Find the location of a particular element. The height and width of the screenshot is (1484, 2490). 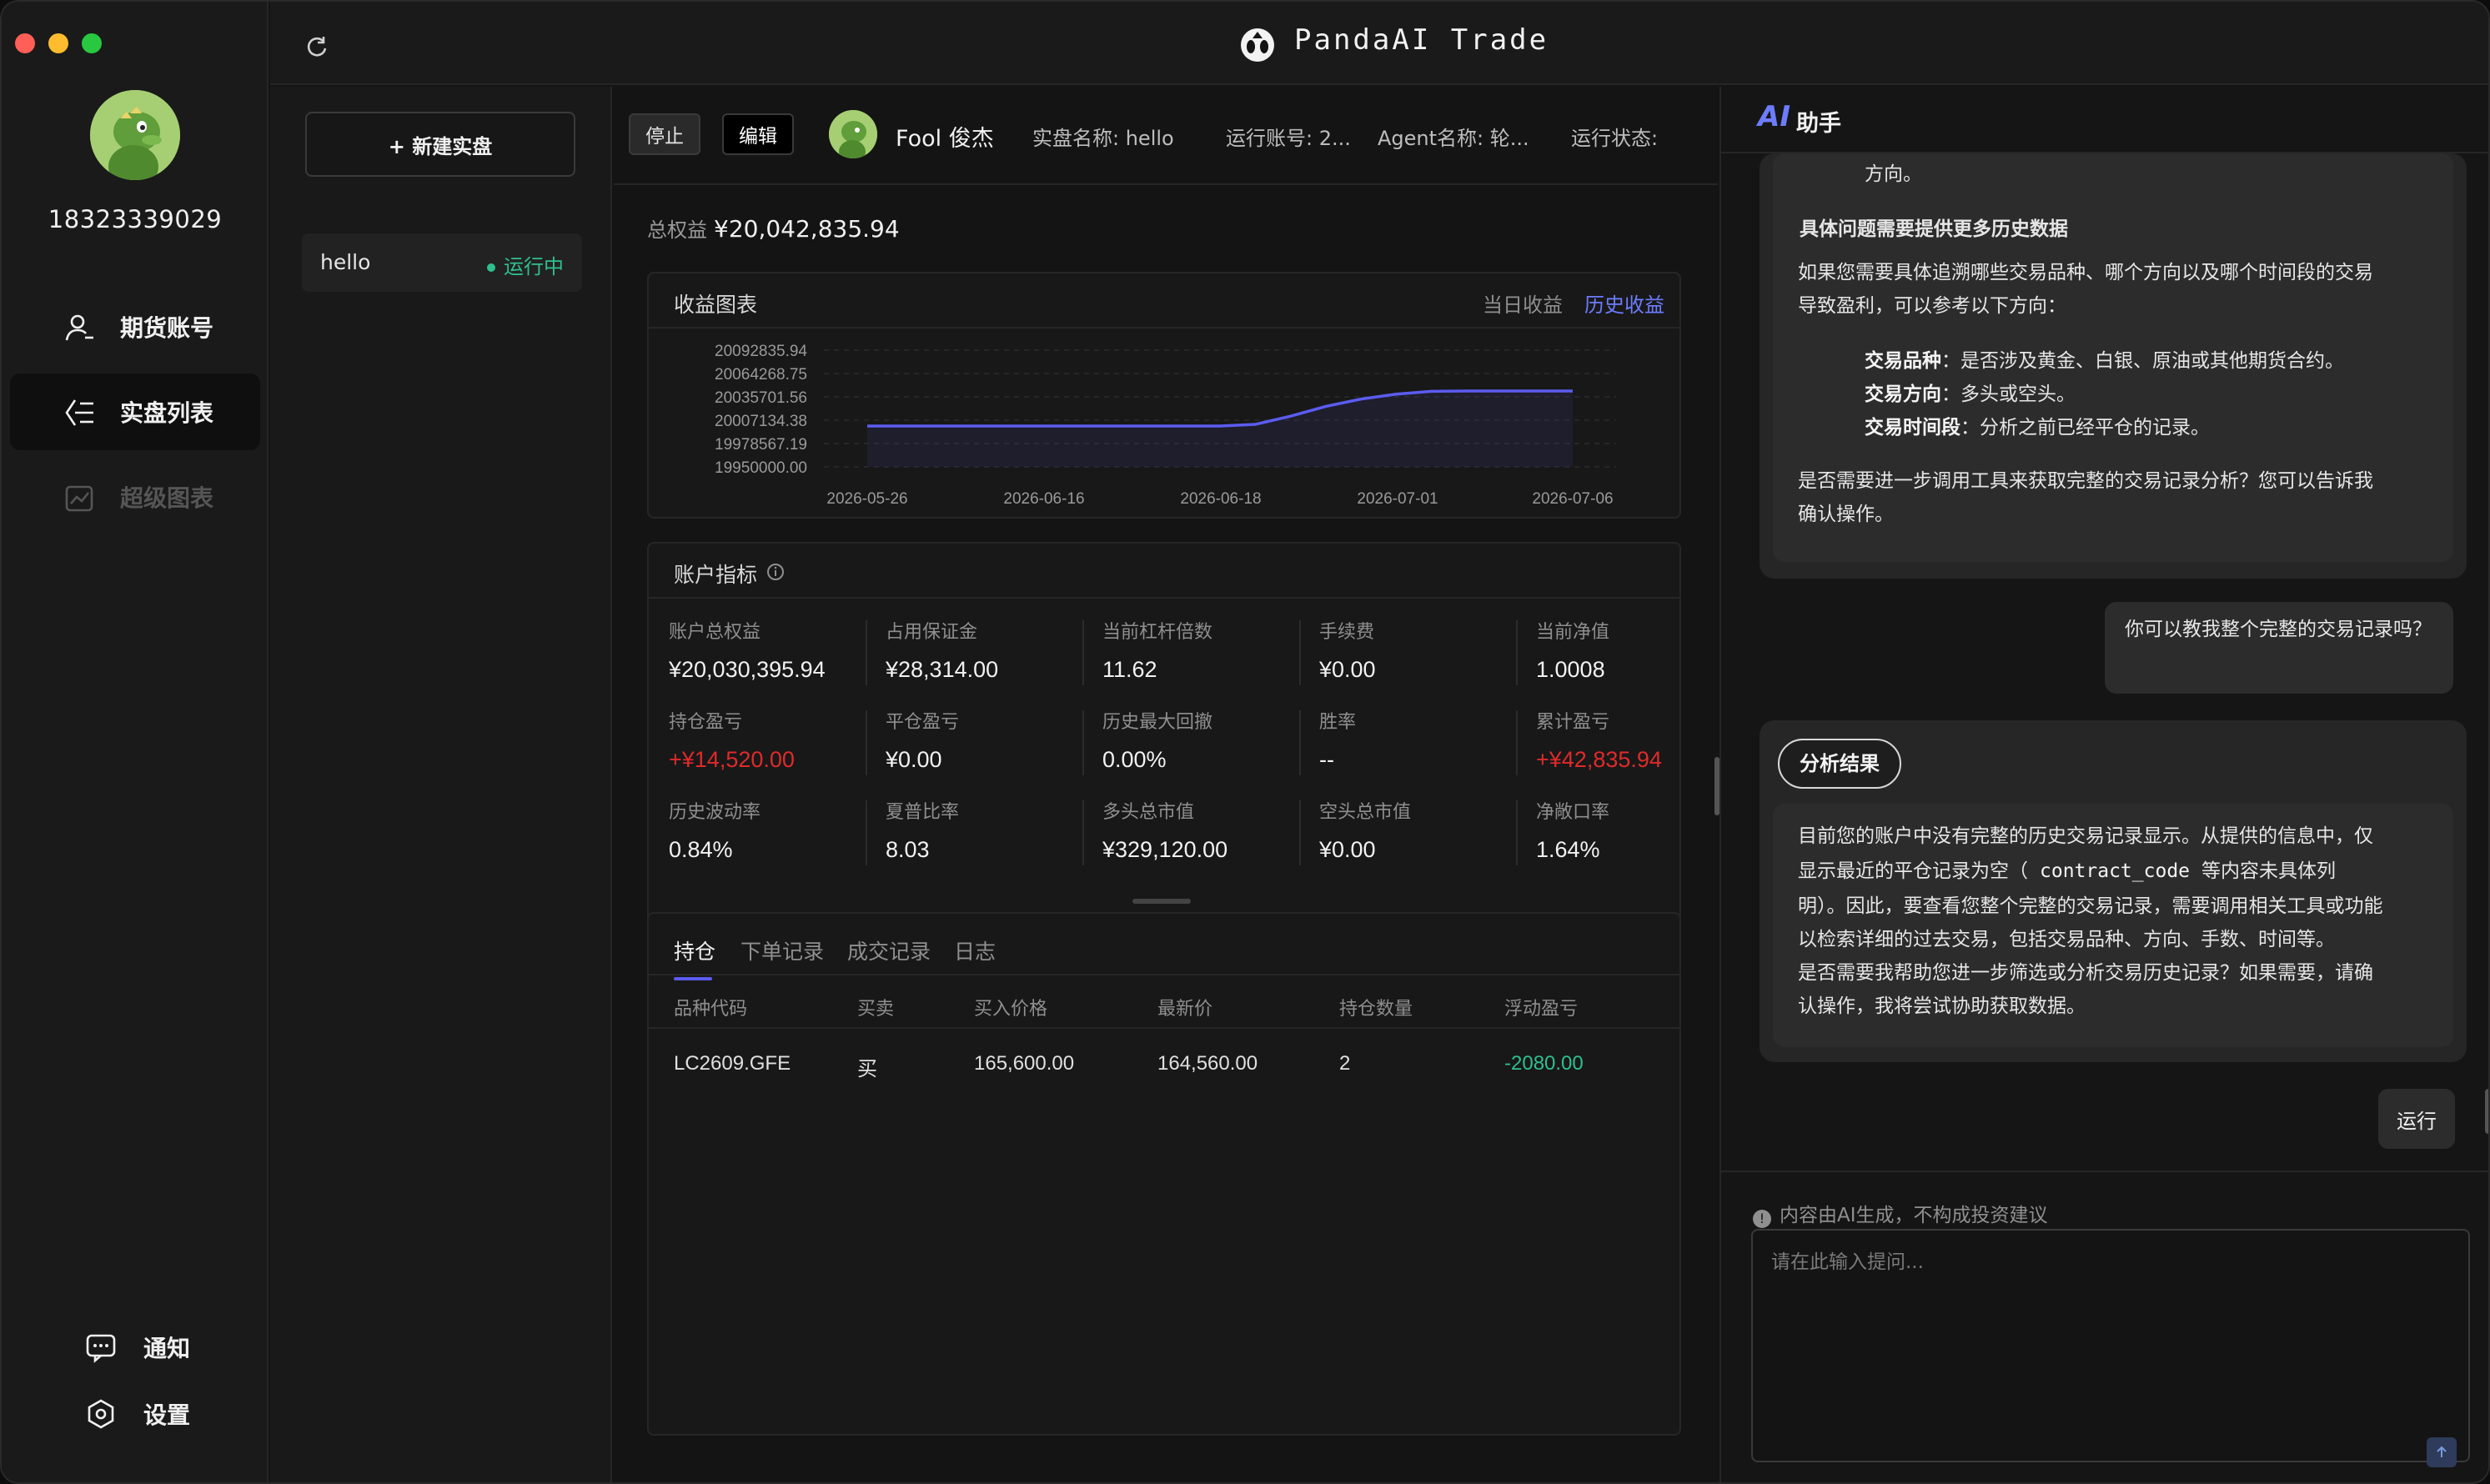

metric-item: 当前杠杆倍数 11.62 is located at coordinates (1202, 650).